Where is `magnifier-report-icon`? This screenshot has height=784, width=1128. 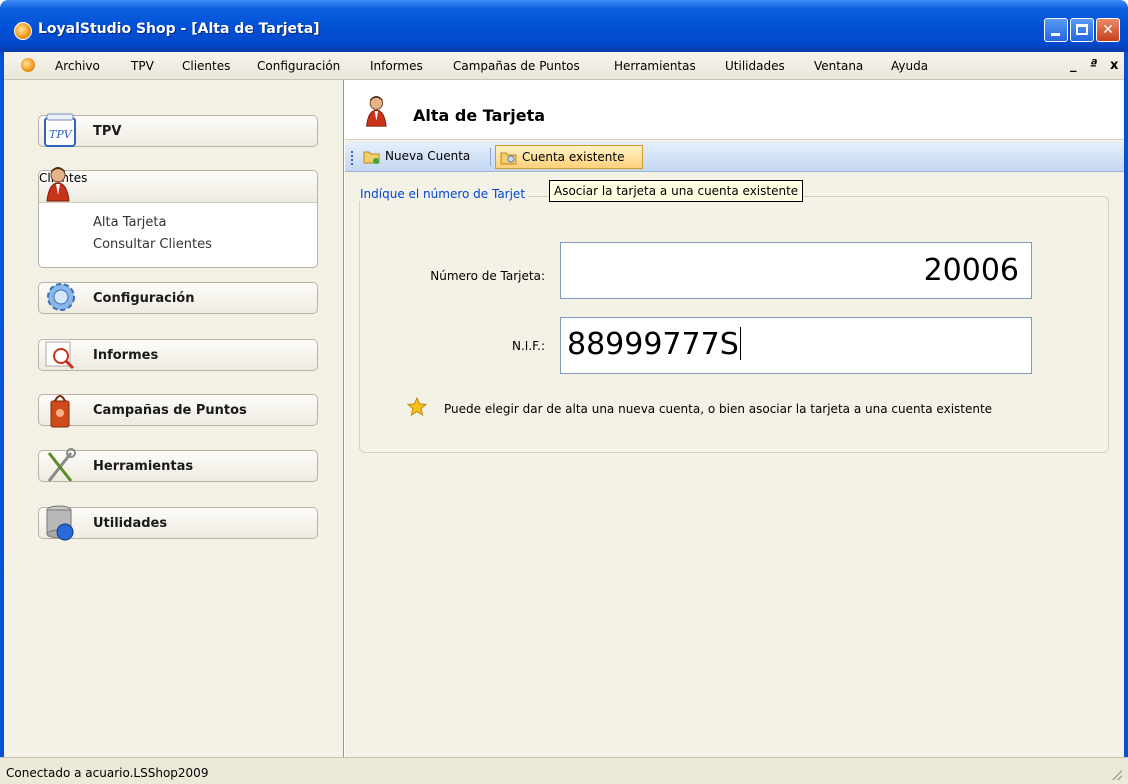 magnifier-report-icon is located at coordinates (60, 355).